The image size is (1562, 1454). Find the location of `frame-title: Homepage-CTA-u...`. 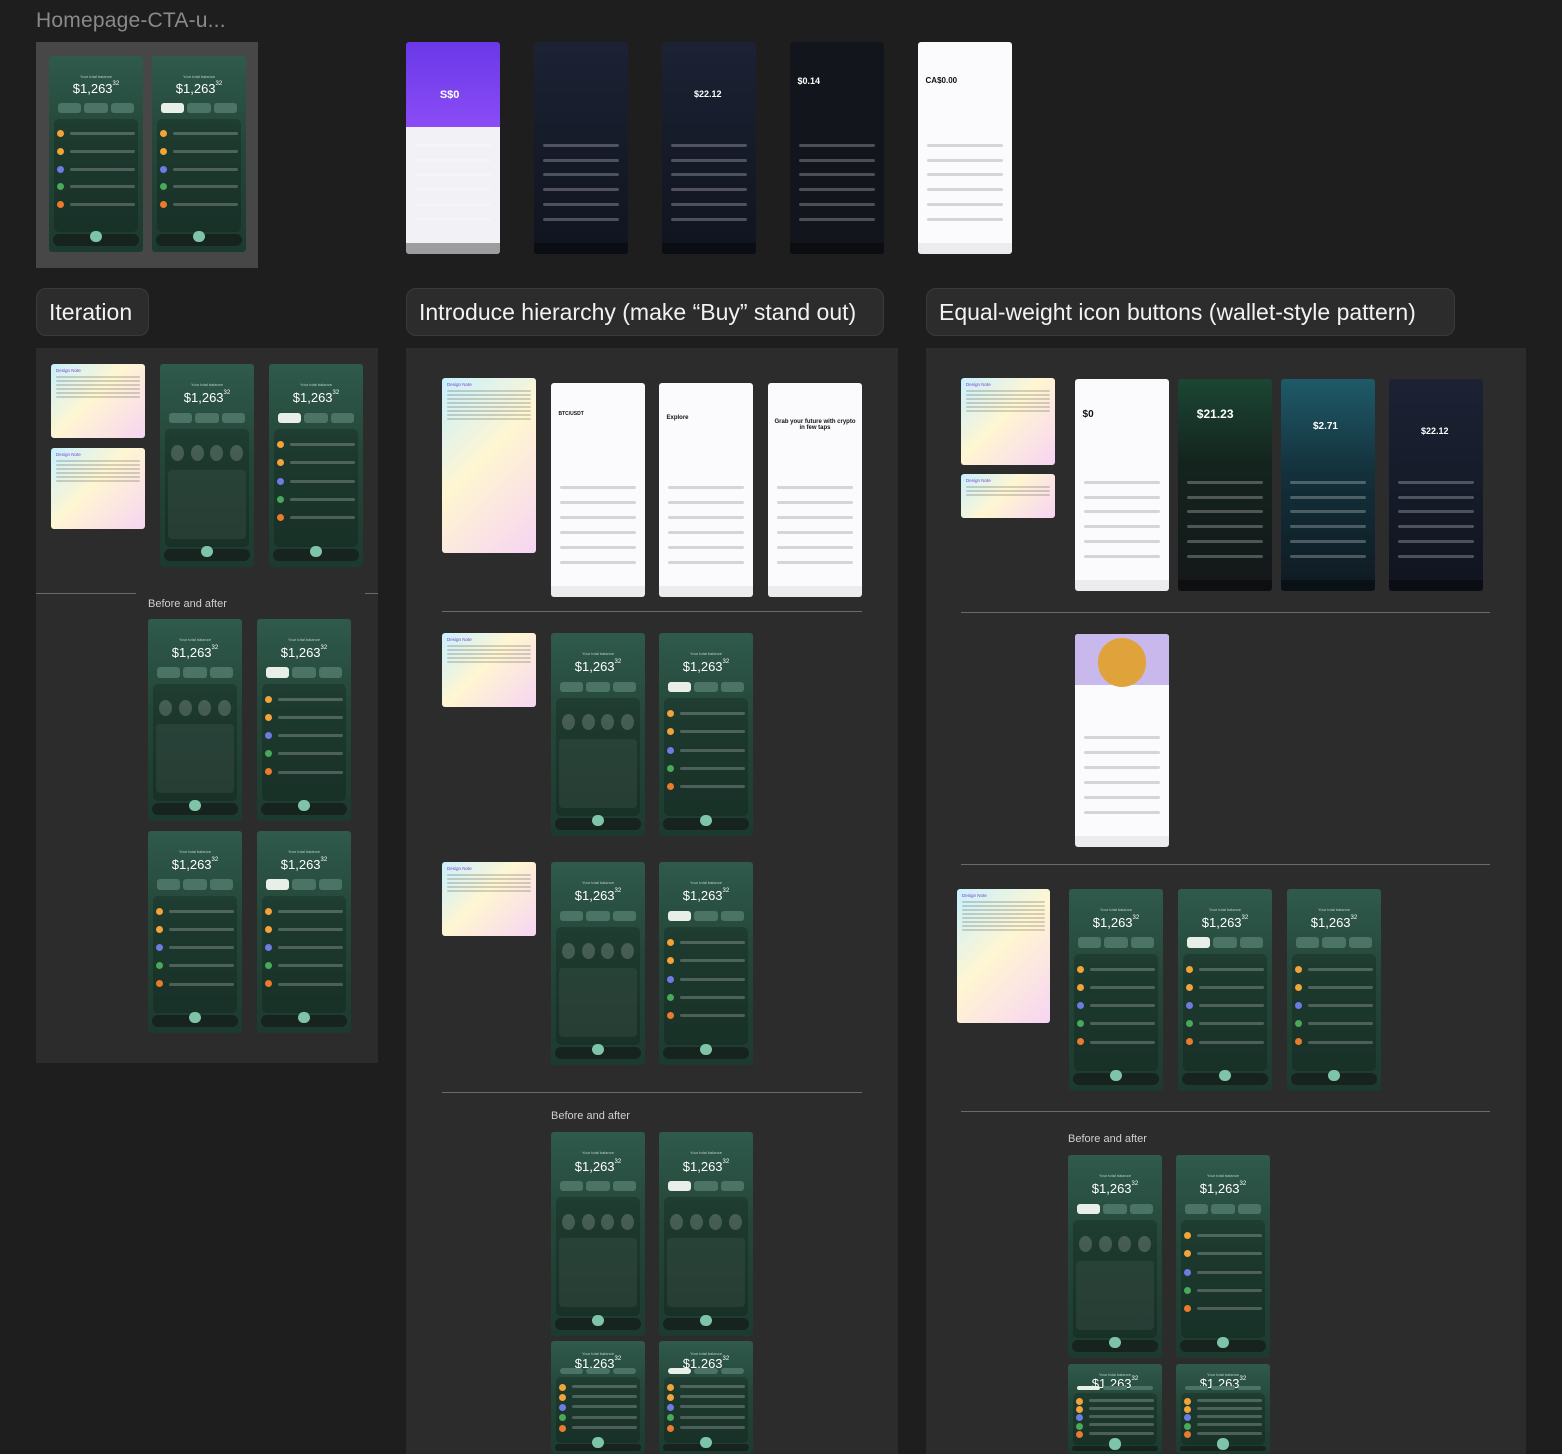

frame-title: Homepage-CTA-u... is located at coordinates (131, 21).